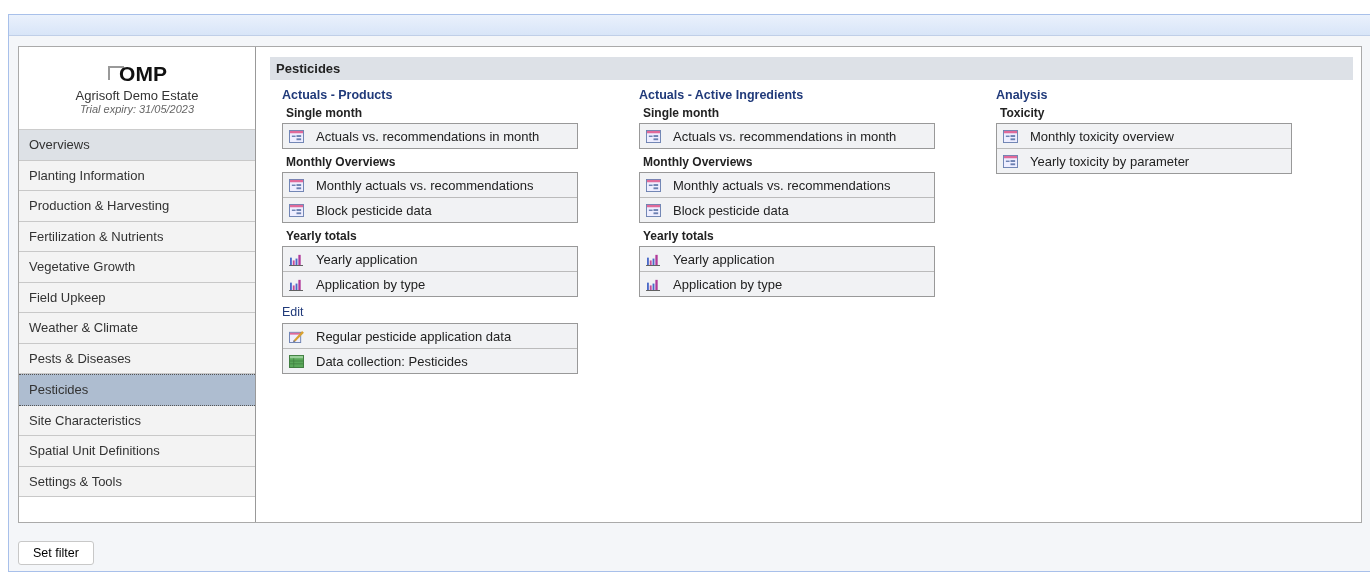 The image size is (1370, 572). Describe the element at coordinates (137, 267) in the screenshot. I see `sidebar-item: Vegetative Growth` at that location.